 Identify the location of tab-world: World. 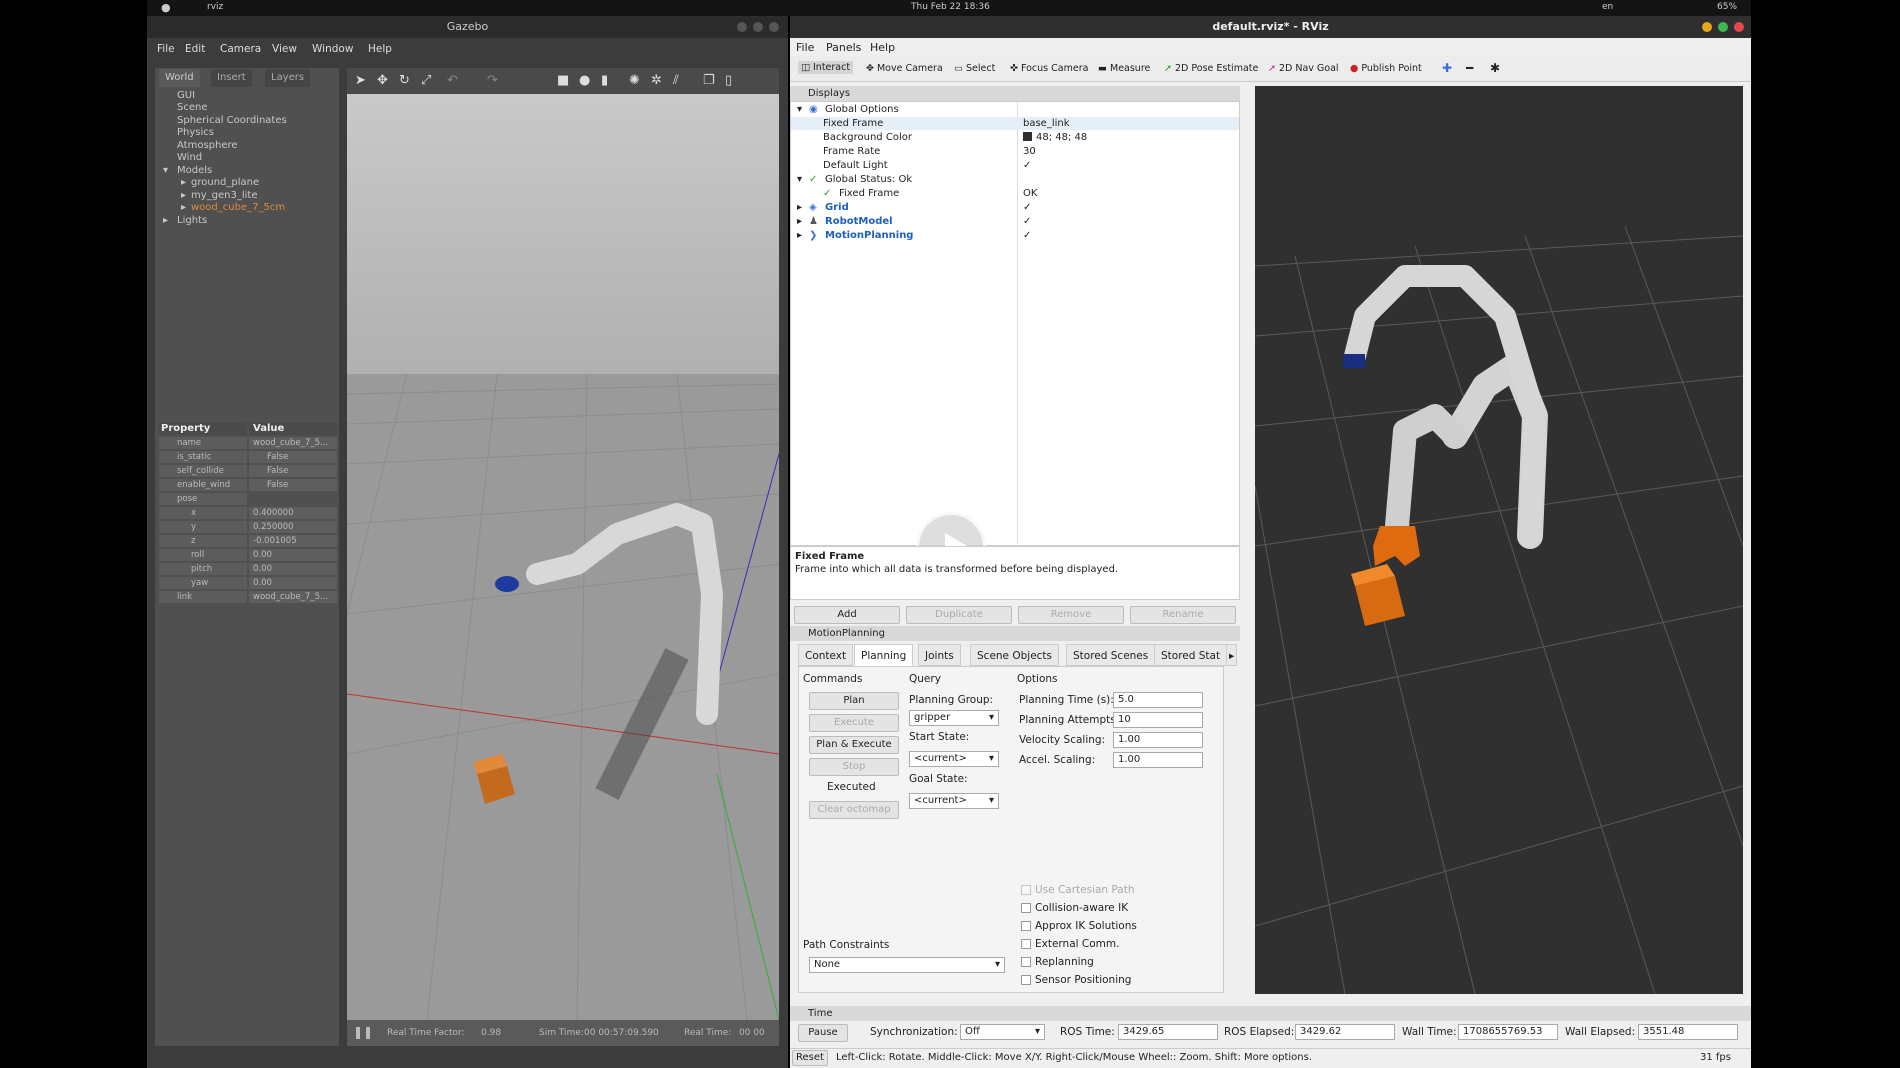
(179, 78).